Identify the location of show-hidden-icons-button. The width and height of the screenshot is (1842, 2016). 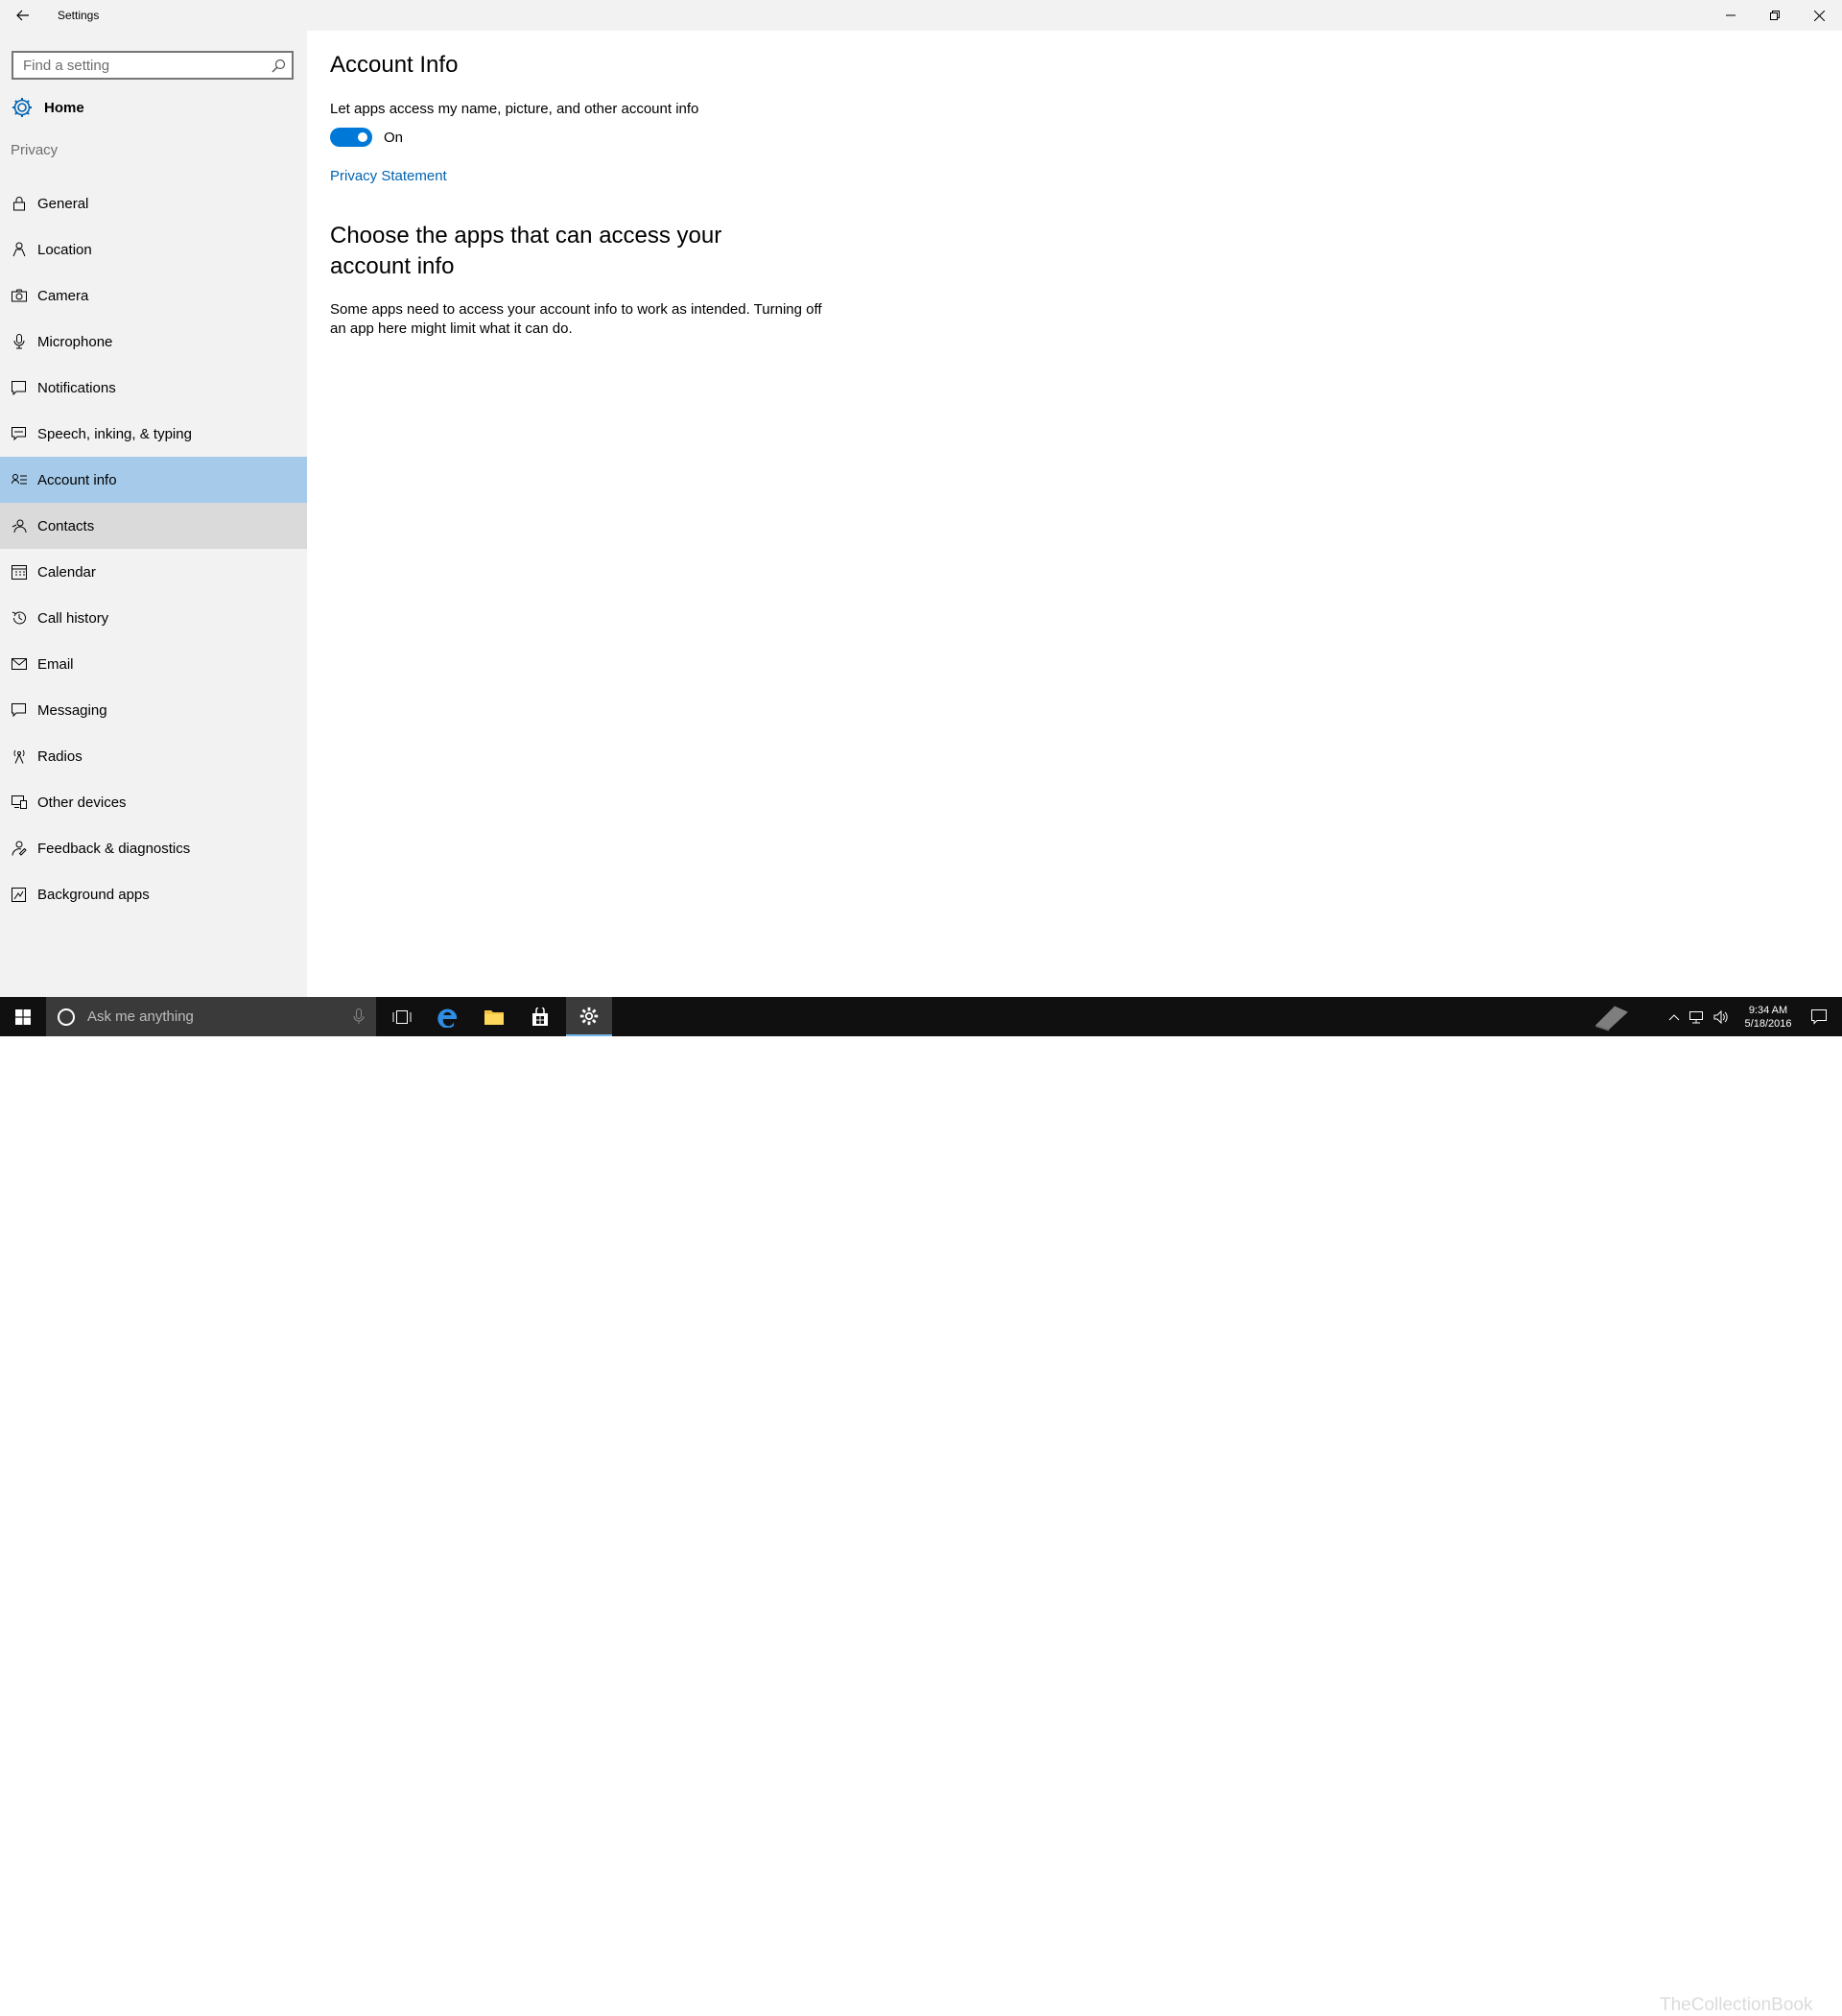
(1674, 1016).